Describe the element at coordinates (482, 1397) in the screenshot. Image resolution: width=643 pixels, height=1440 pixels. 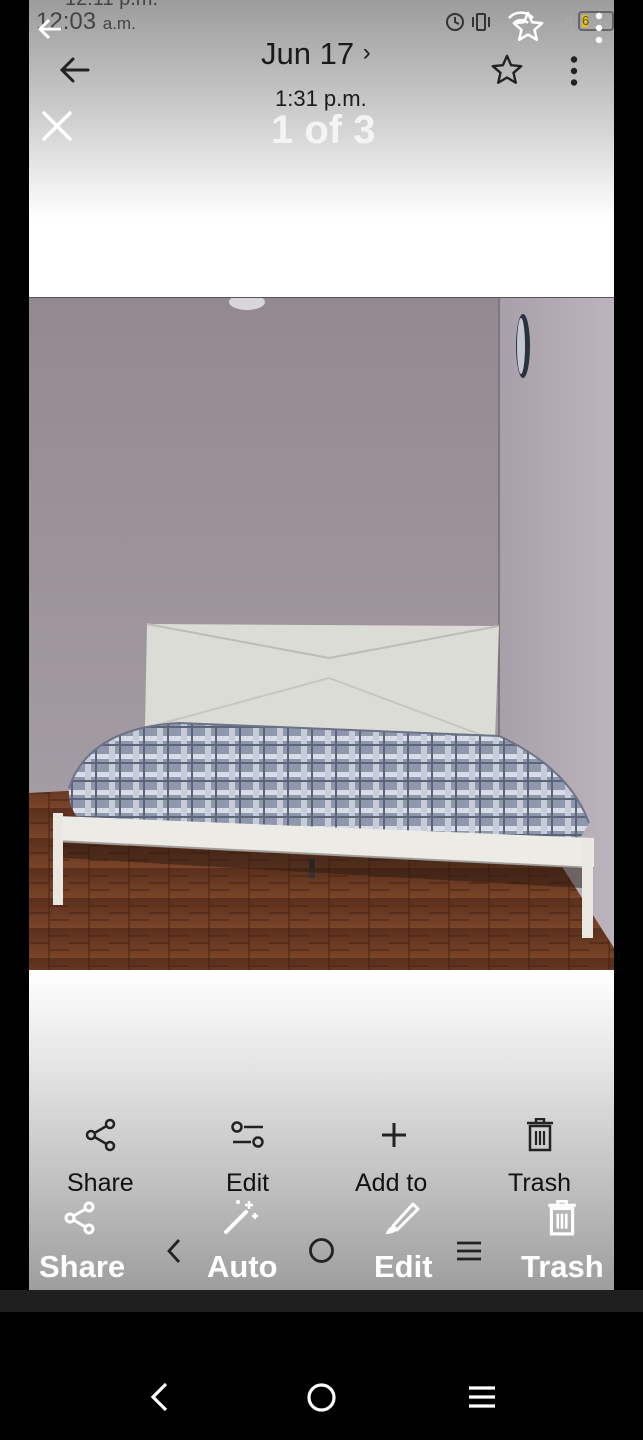
I see `nav-recents-icon` at that location.